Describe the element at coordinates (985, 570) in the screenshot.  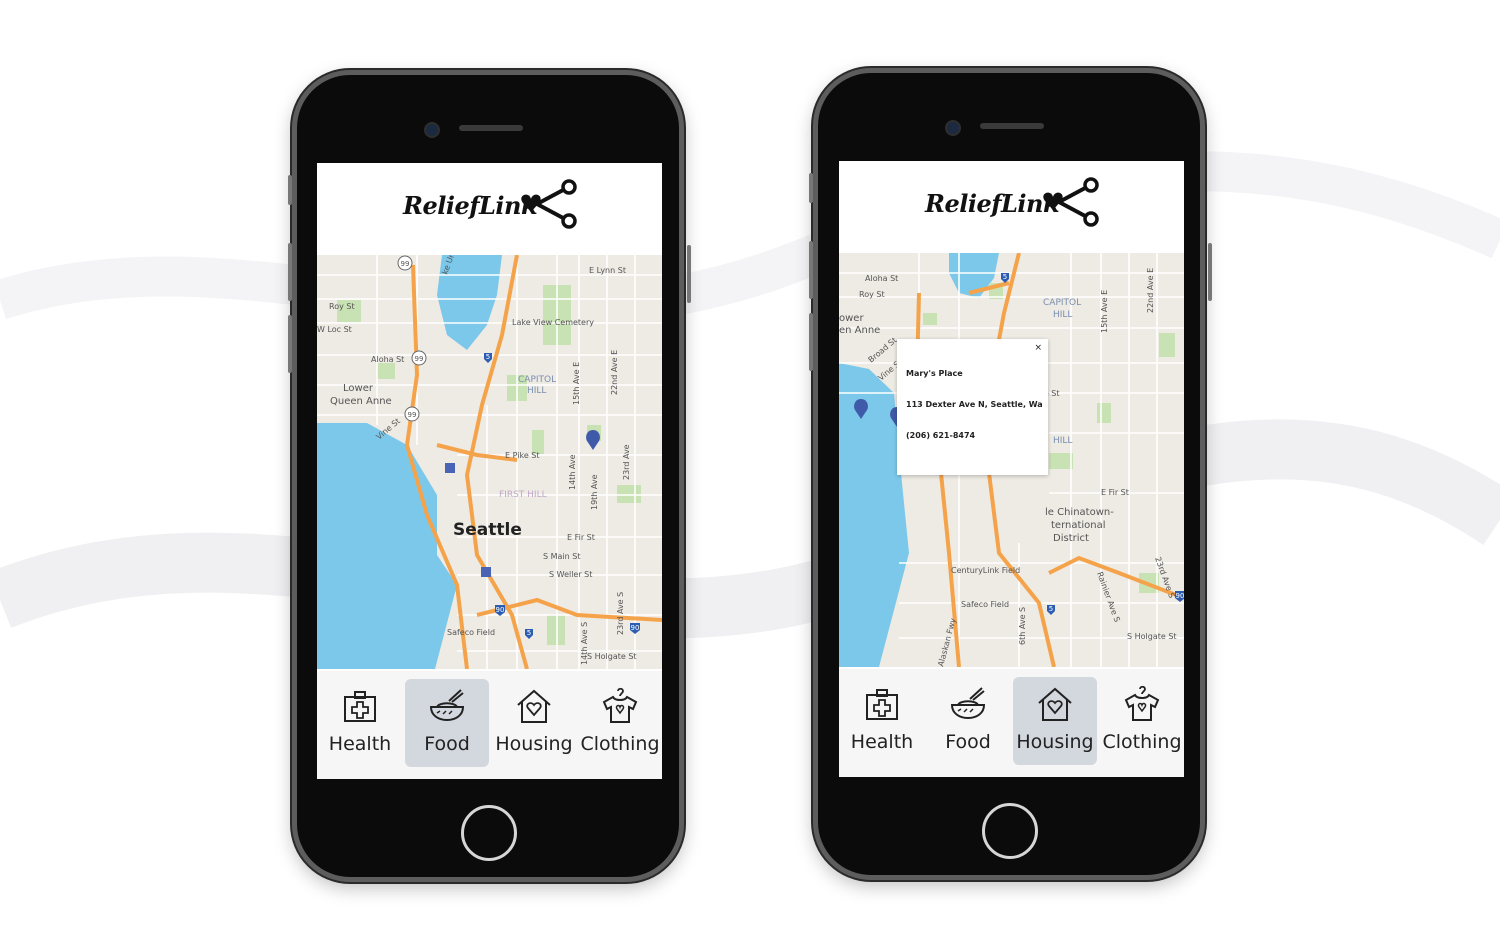
I see `map-label-centurylink-field: CenturyLink Field` at that location.